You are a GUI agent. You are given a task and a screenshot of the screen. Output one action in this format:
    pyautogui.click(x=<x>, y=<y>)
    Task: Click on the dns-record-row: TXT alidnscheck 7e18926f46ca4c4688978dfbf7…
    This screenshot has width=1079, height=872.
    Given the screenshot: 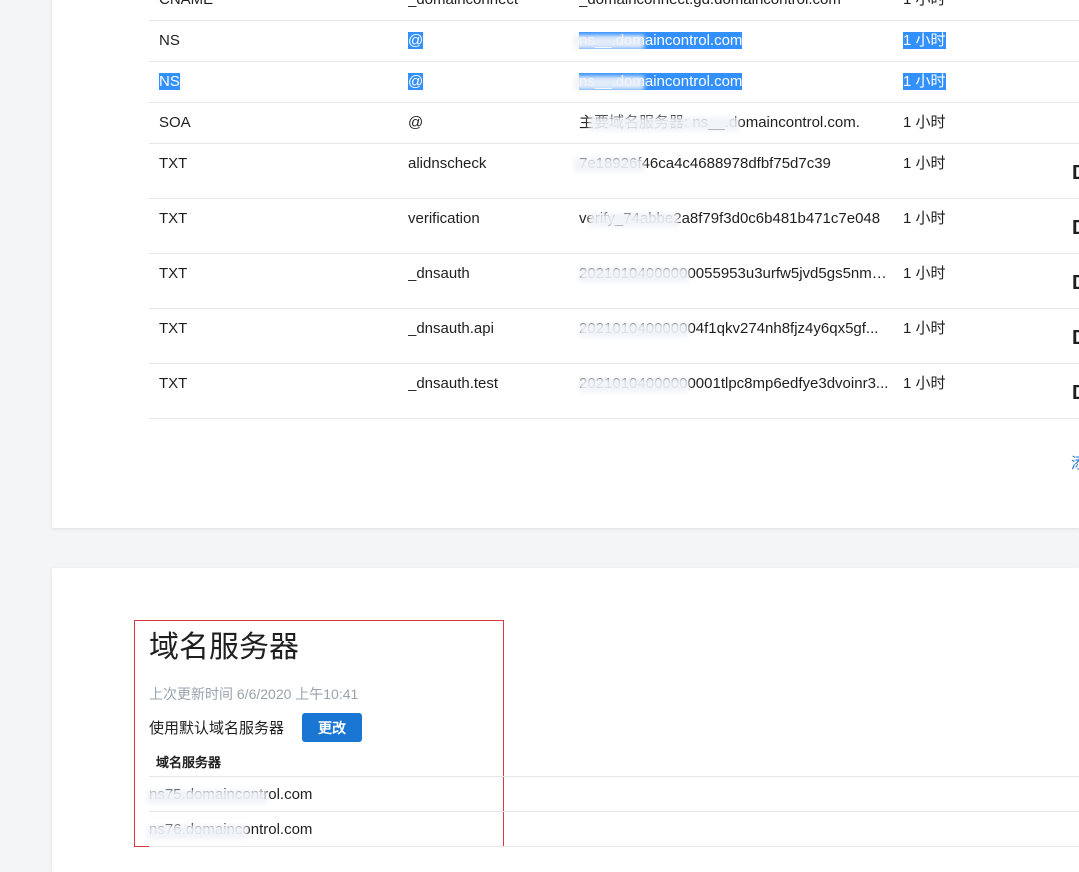 What is the action you would take?
    pyautogui.click(x=614, y=171)
    